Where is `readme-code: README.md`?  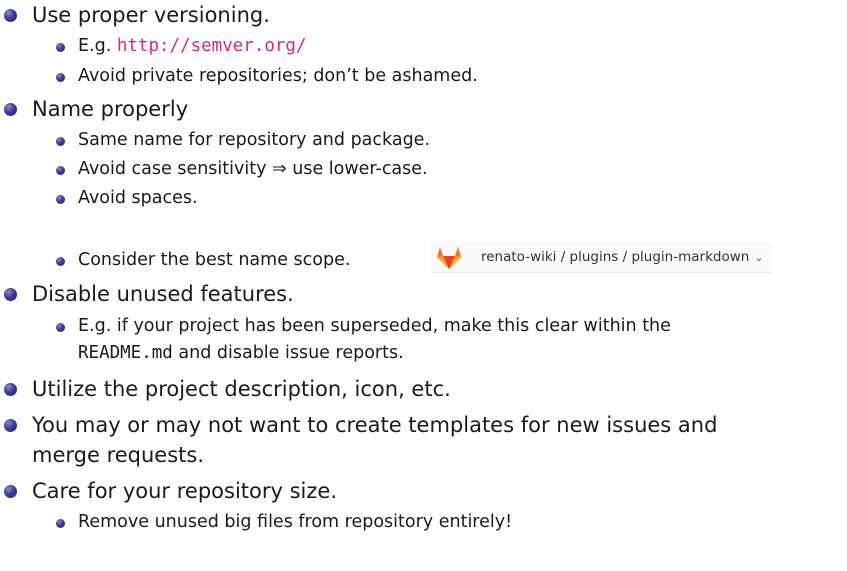 readme-code: README.md is located at coordinates (125, 353).